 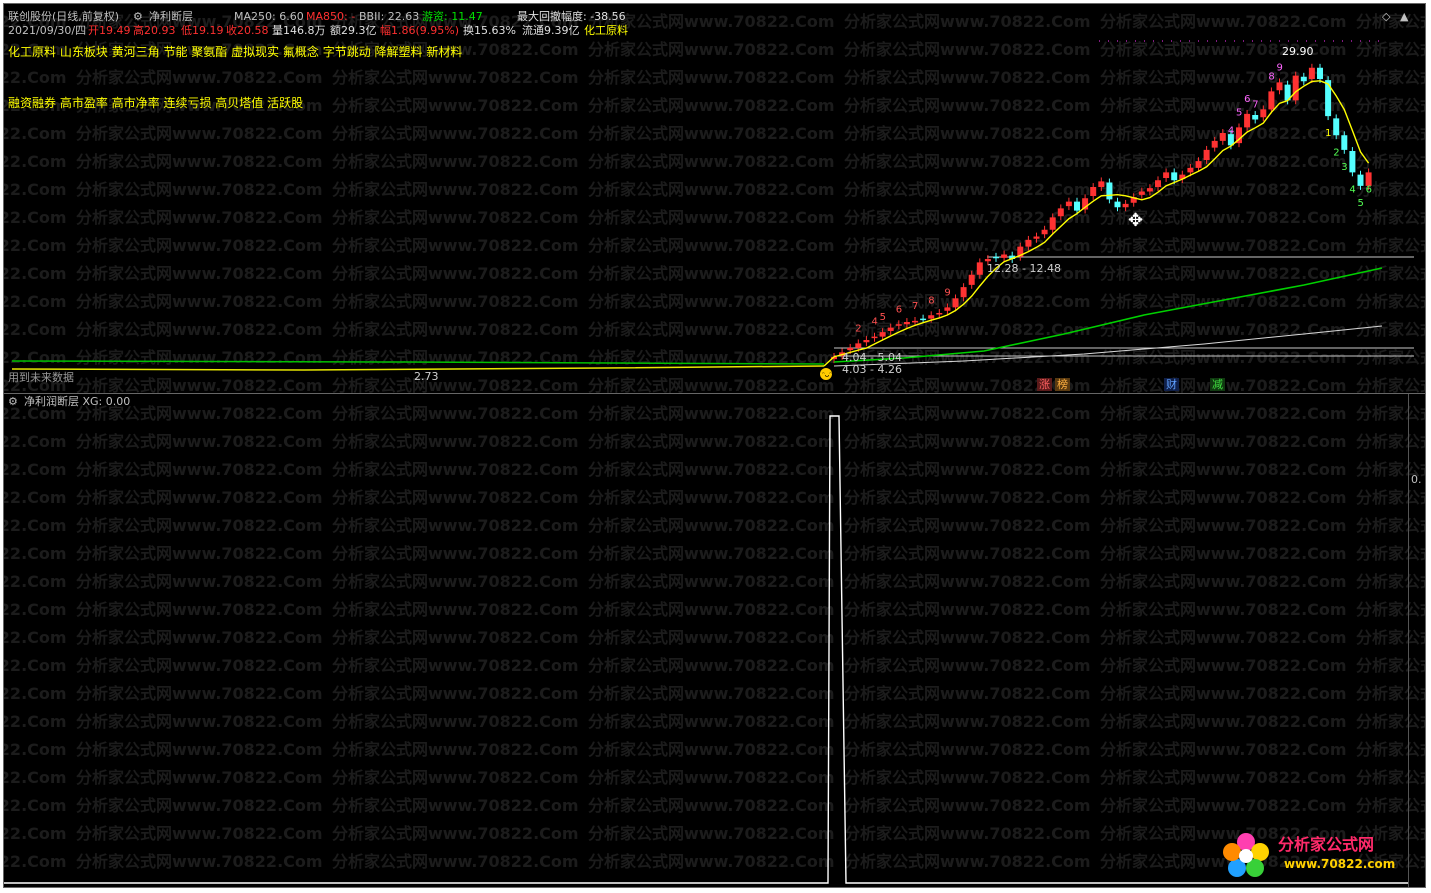 I want to click on tag-zhang: 涨, so click(x=1044, y=384).